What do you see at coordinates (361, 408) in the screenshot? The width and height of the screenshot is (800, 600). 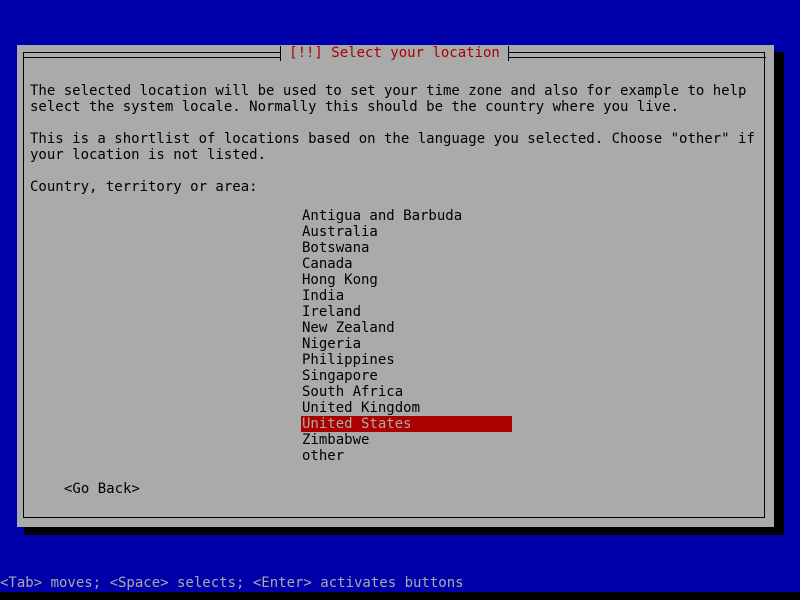 I see `country-option: United Kingdom` at bounding box center [361, 408].